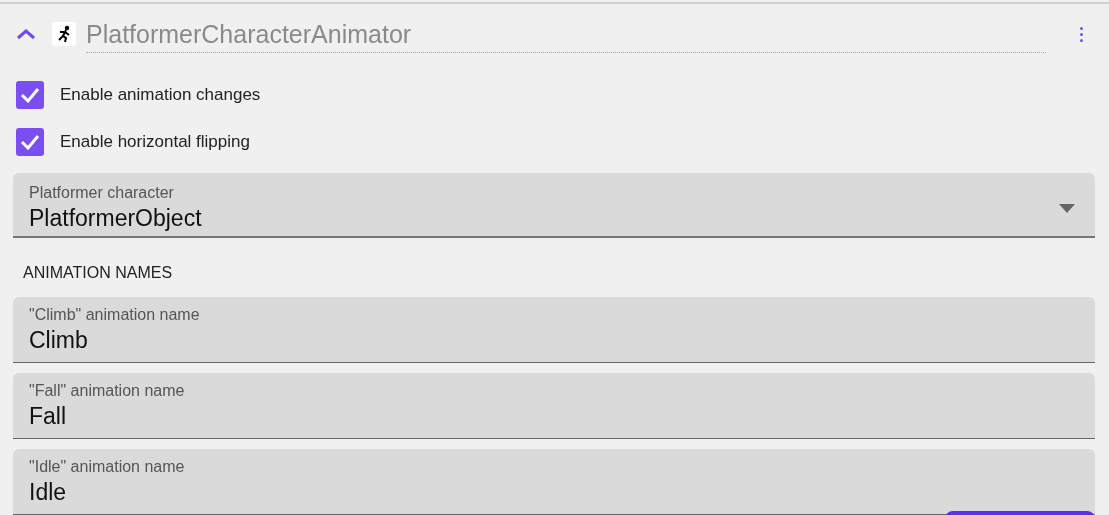  What do you see at coordinates (48, 492) in the screenshot?
I see `field-value: Idle` at bounding box center [48, 492].